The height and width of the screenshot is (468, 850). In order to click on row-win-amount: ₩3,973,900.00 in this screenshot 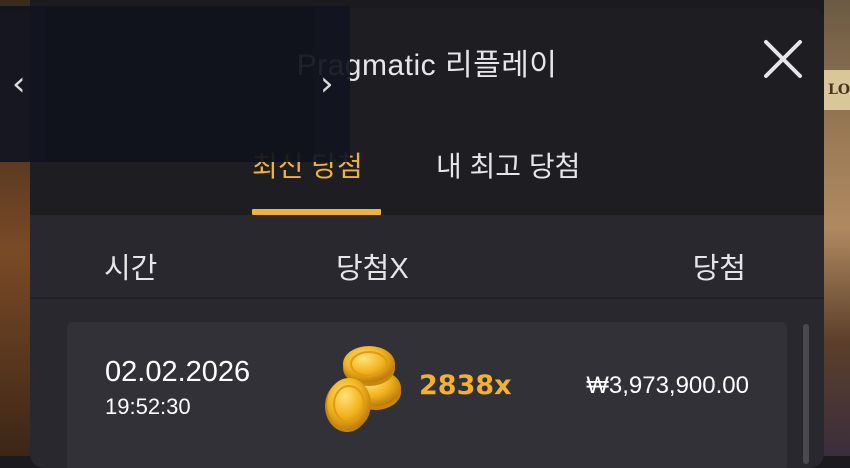, I will do `click(667, 385)`.